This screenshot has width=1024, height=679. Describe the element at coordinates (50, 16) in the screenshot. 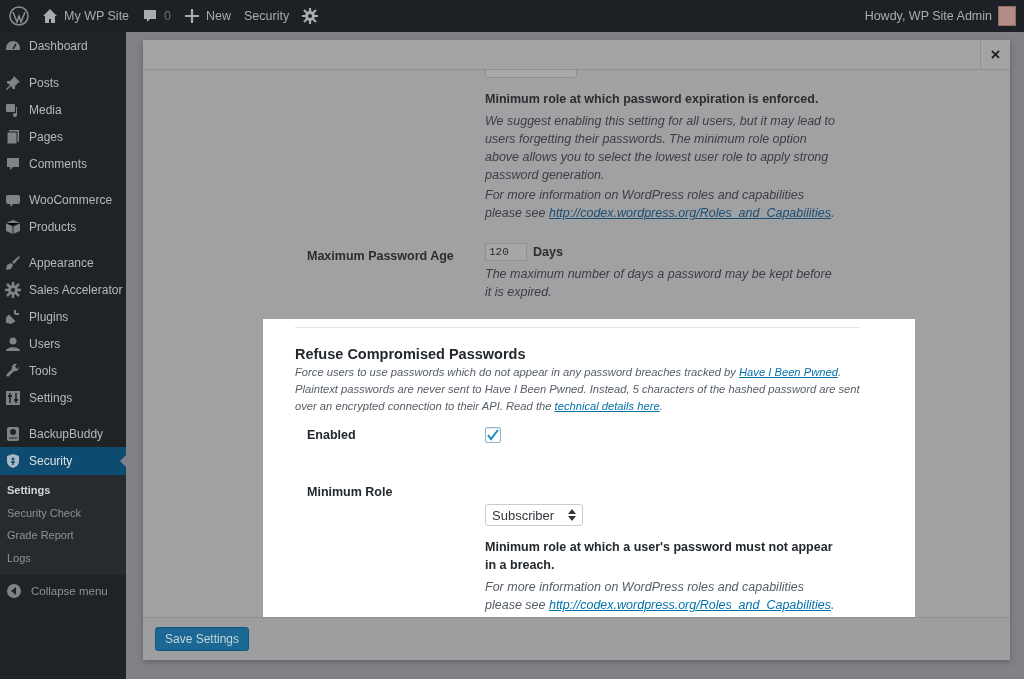

I see `home-icon` at that location.